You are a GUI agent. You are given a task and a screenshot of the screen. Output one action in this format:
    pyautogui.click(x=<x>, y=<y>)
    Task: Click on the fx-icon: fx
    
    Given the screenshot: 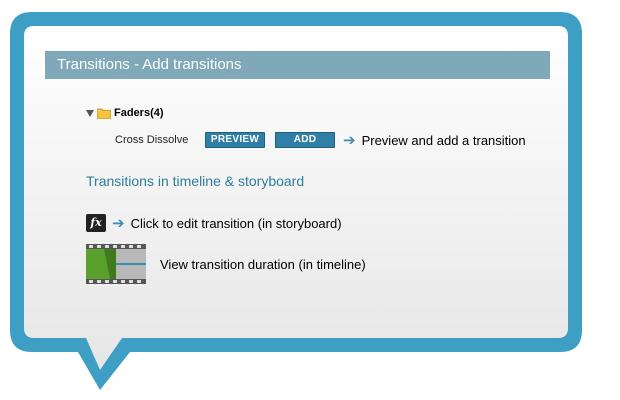 What is the action you would take?
    pyautogui.click(x=96, y=223)
    